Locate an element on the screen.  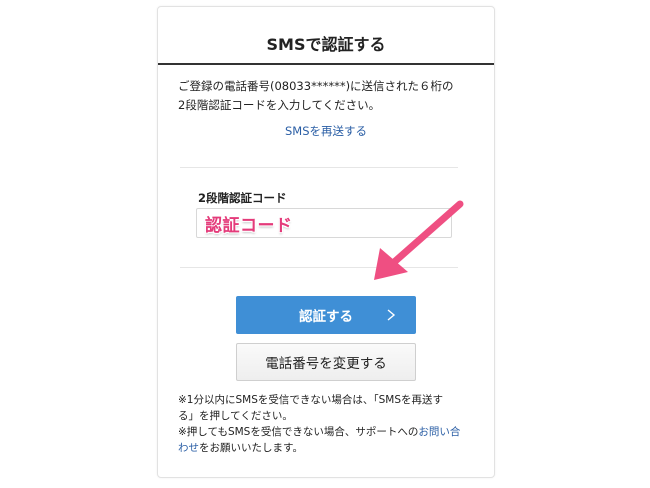
verification-code-input: 認証コード is located at coordinates (324, 223).